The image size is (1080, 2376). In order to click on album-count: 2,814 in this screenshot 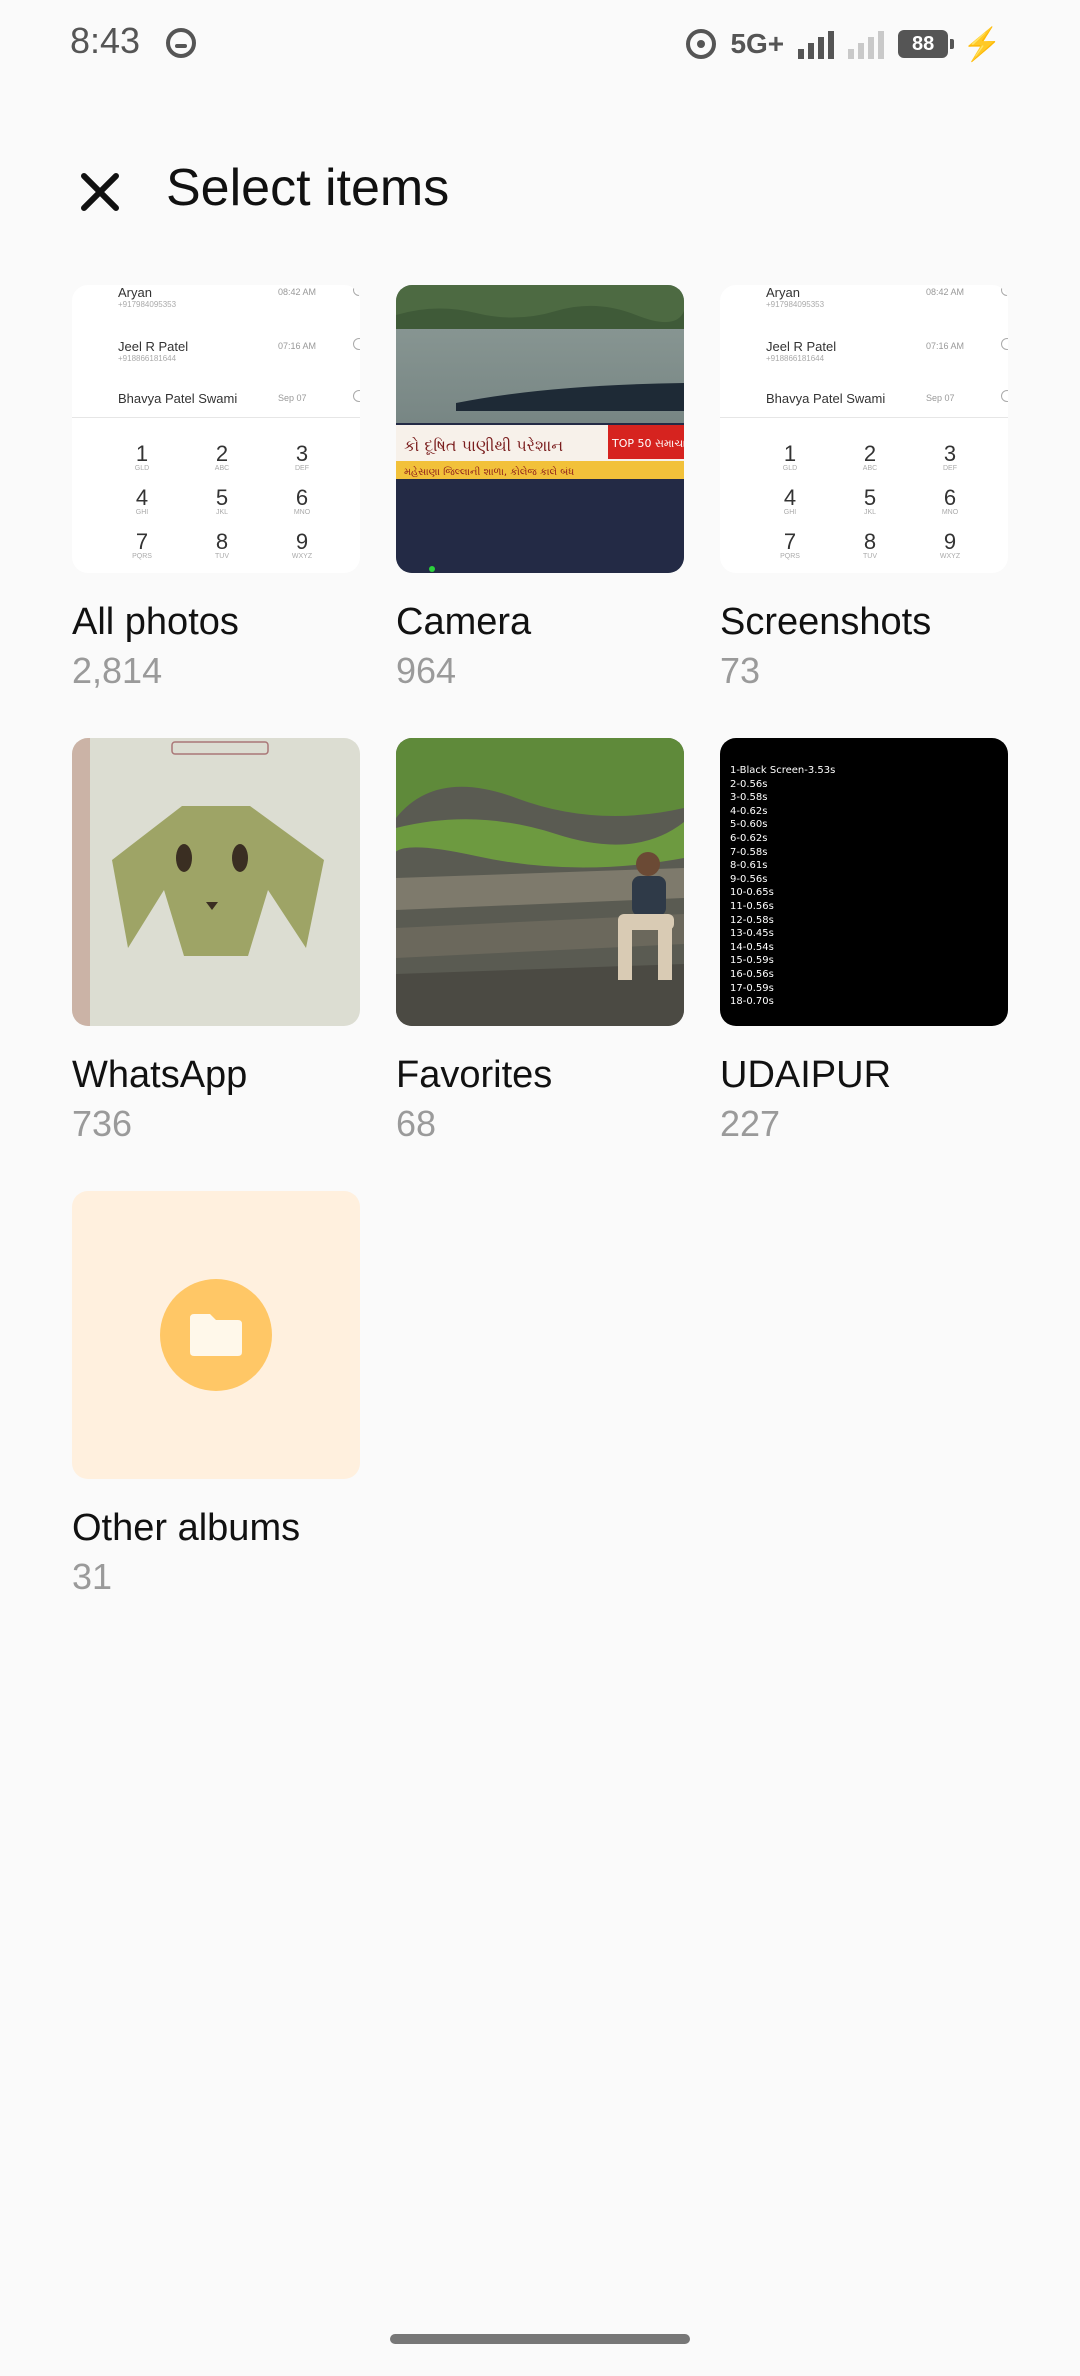, I will do `click(117, 670)`.